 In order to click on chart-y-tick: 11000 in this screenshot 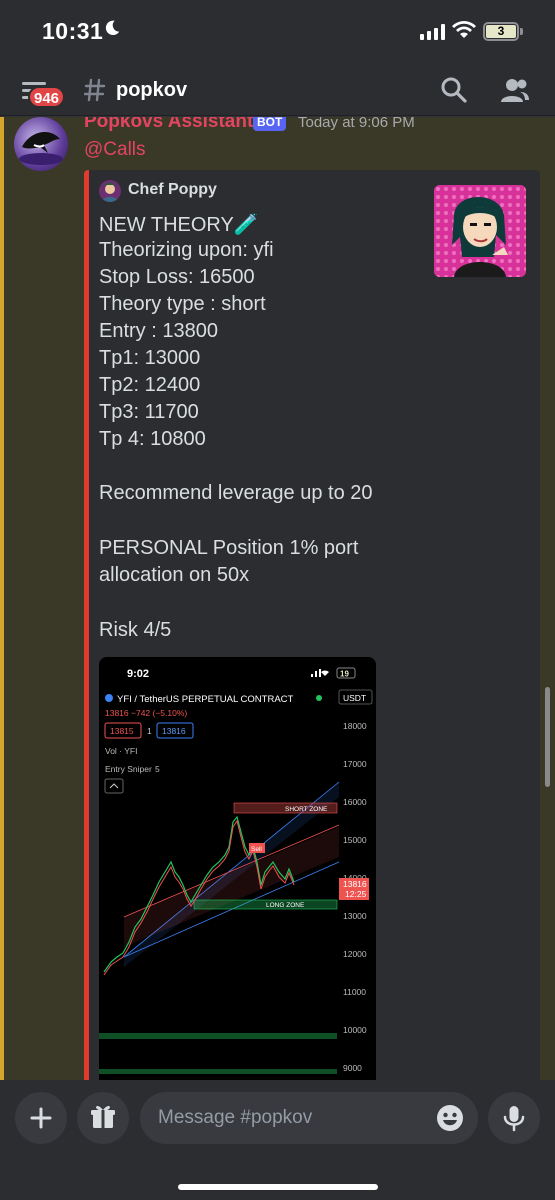, I will do `click(354, 992)`.